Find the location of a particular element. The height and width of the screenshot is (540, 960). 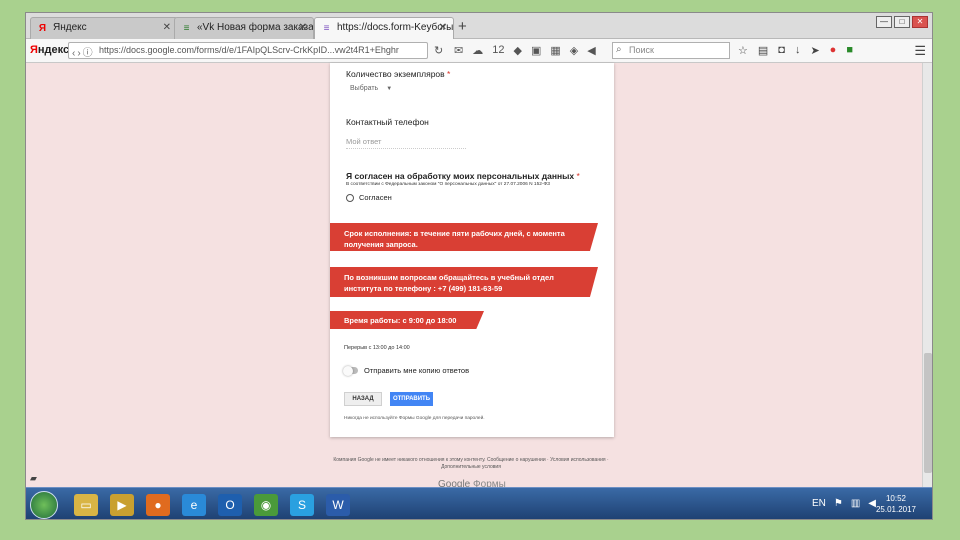

maximize-icon: □ is located at coordinates (902, 22).